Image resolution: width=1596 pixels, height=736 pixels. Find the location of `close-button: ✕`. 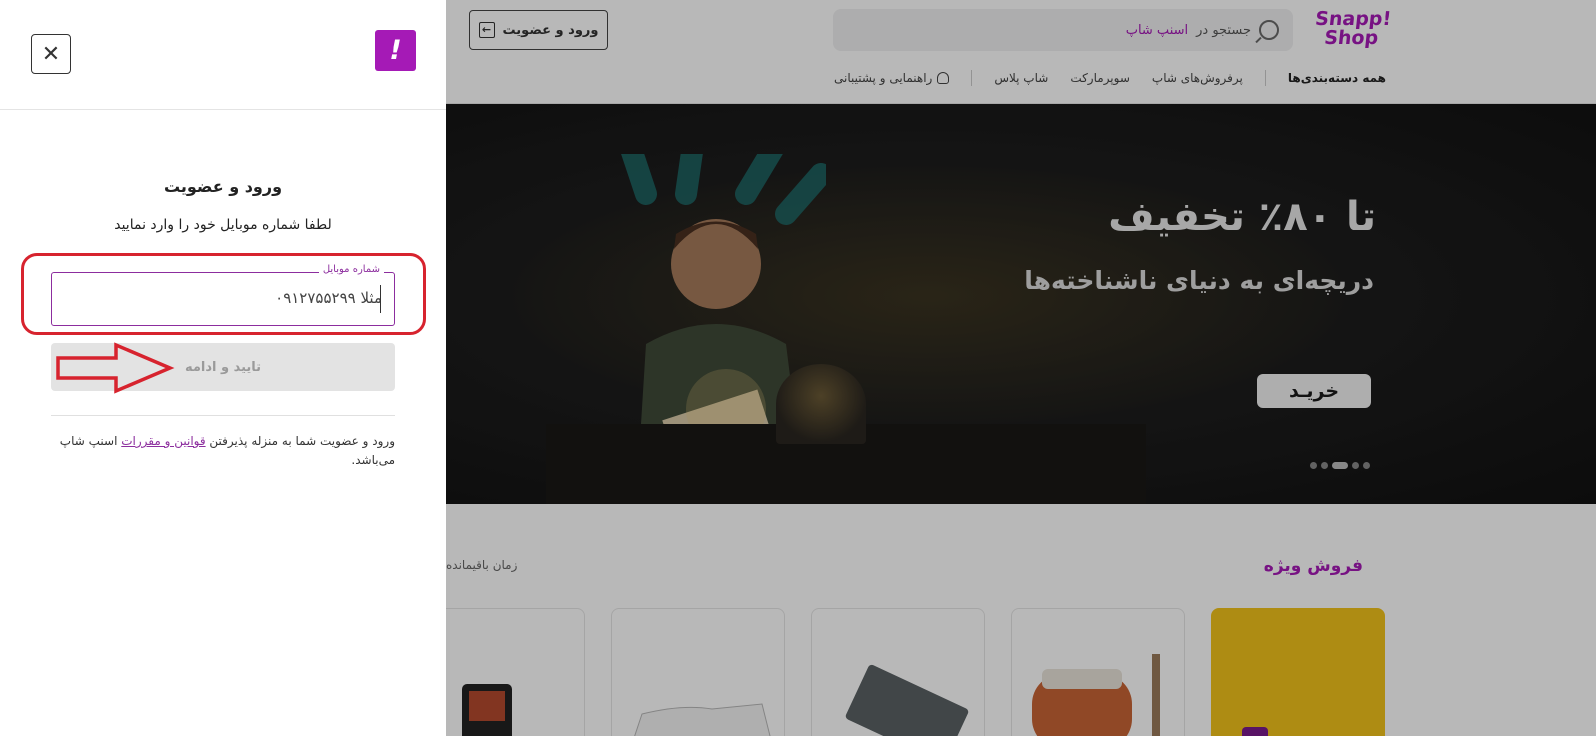

close-button: ✕ is located at coordinates (51, 54).